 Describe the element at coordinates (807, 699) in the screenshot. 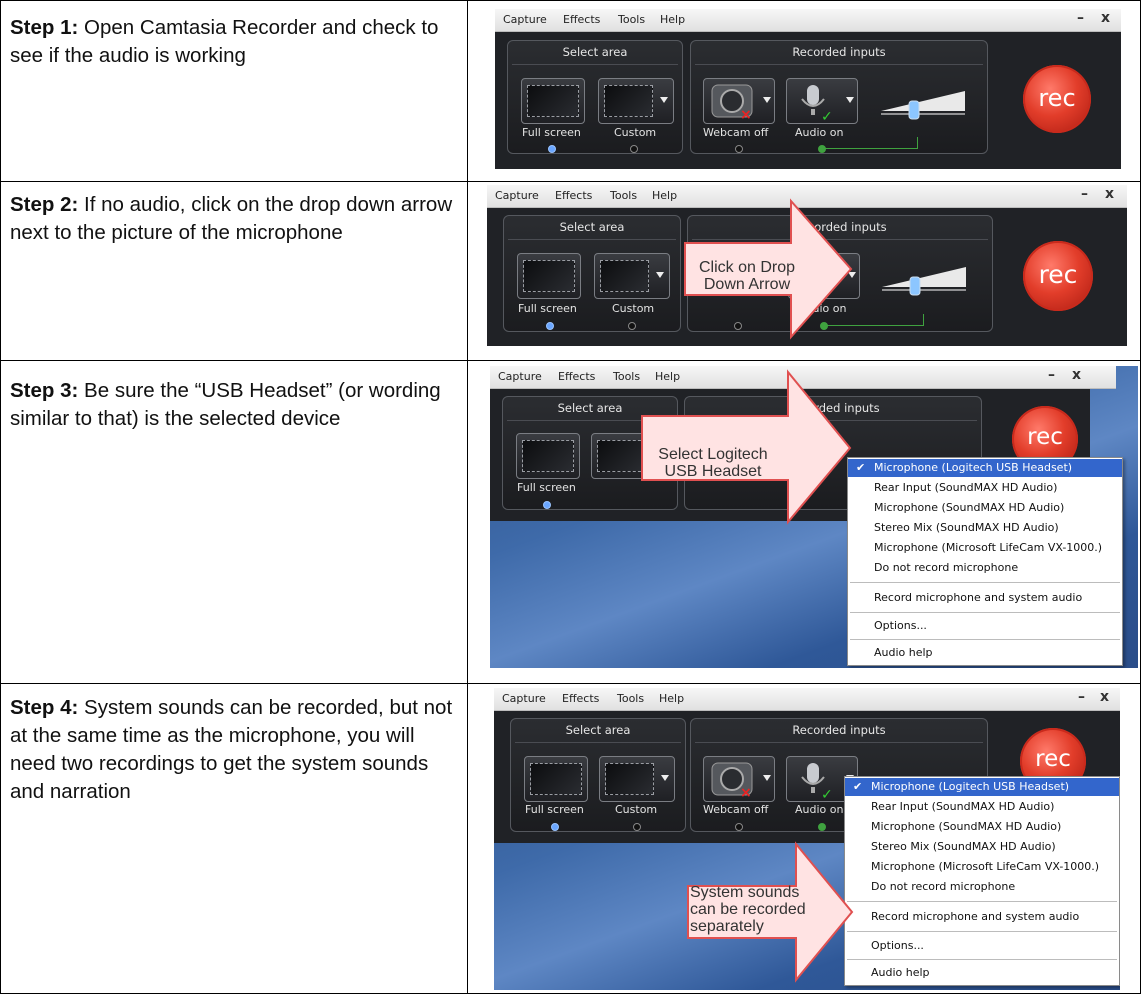

I see `menu-bar: Capture Effects Tools Help – x` at that location.